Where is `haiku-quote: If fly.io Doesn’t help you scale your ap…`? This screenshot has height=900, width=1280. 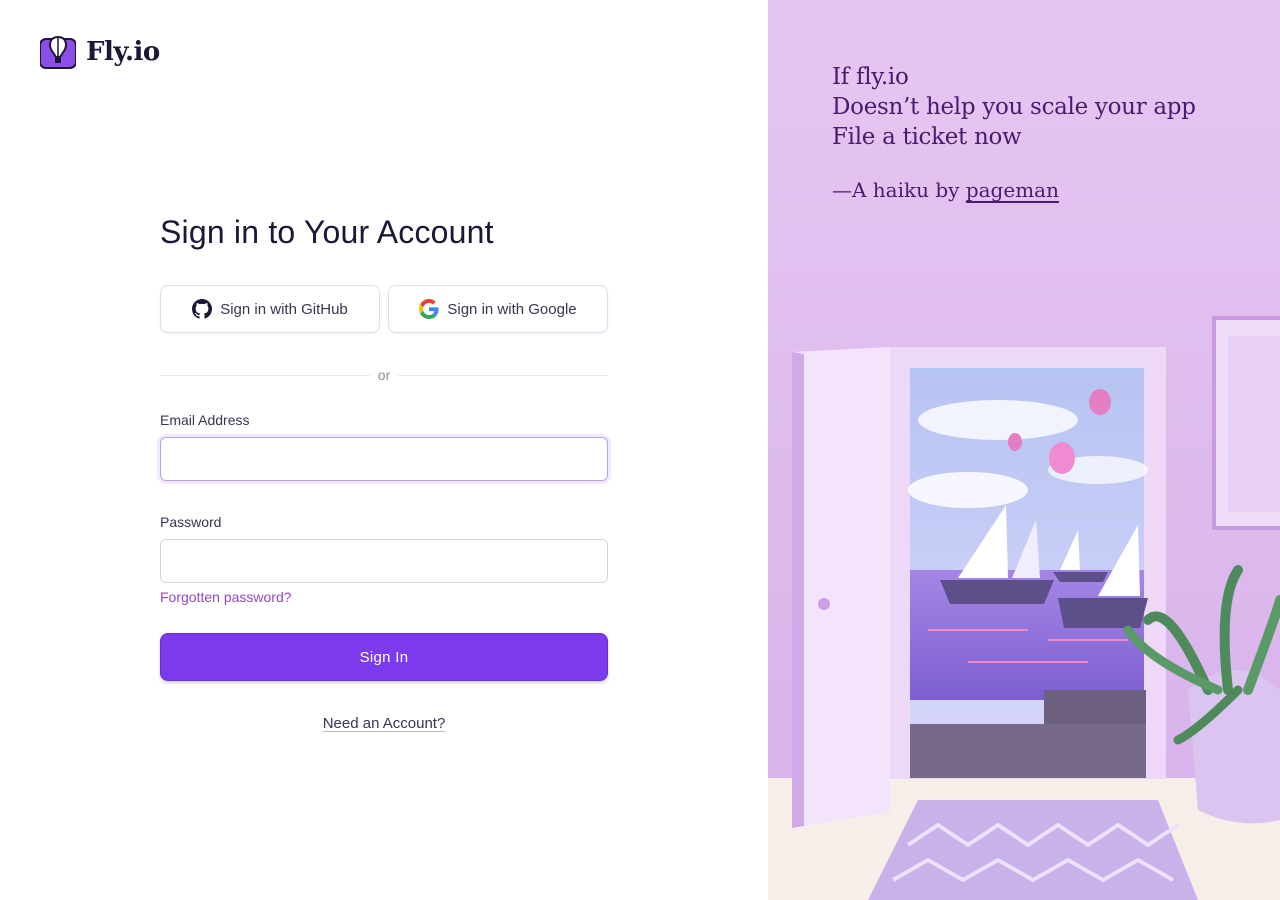 haiku-quote: If fly.io Doesn’t help you scale your ap… is located at coordinates (1042, 133).